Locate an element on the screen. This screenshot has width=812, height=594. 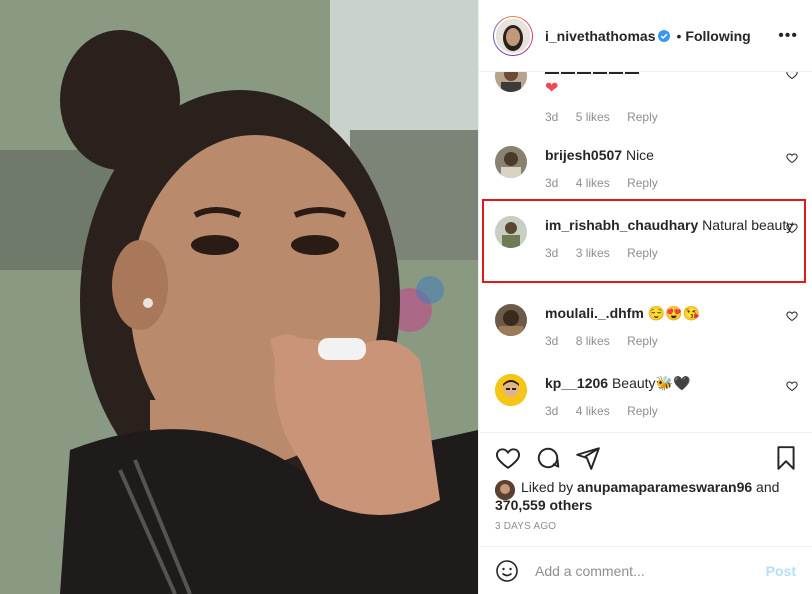
author-username: i_nivethathomas is located at coordinates (600, 36).